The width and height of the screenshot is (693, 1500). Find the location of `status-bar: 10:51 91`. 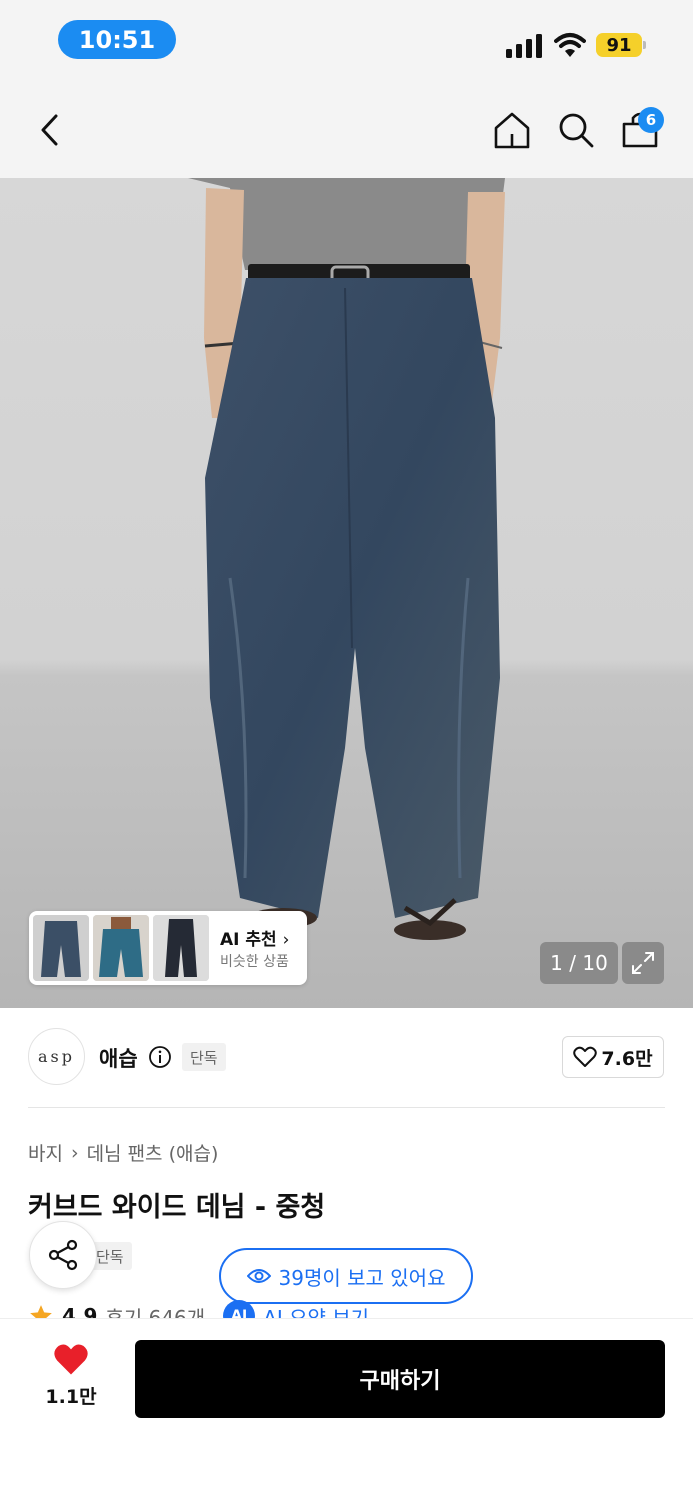

status-bar: 10:51 91 is located at coordinates (346, 41).